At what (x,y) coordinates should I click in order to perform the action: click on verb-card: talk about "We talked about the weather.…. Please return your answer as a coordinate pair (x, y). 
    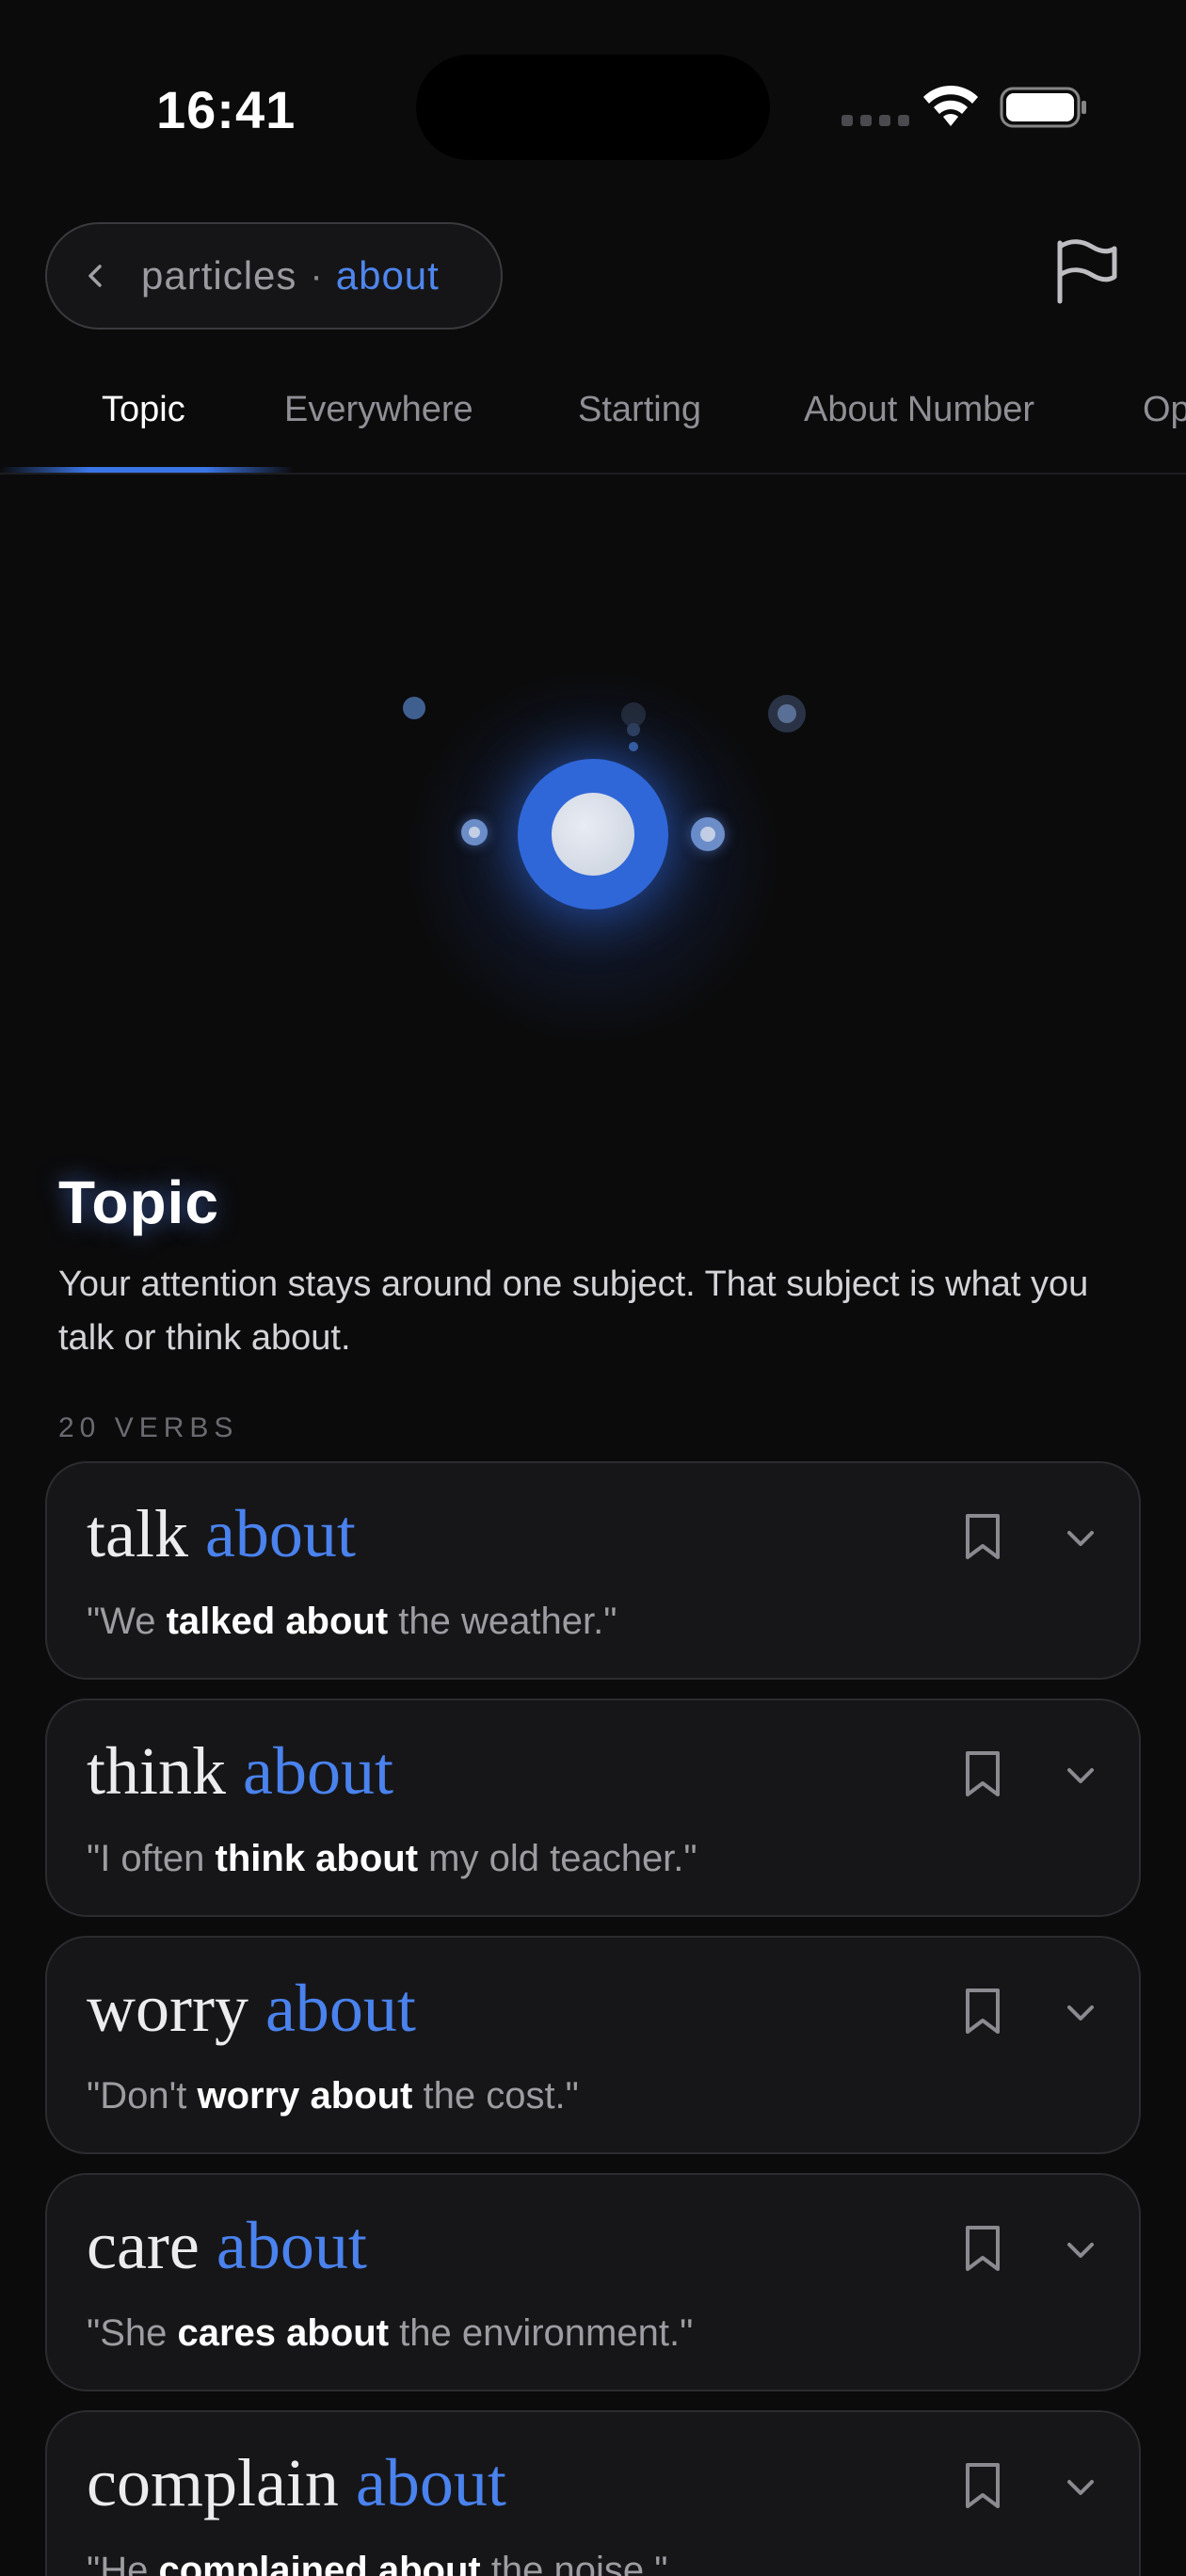
    Looking at the image, I should click on (593, 1570).